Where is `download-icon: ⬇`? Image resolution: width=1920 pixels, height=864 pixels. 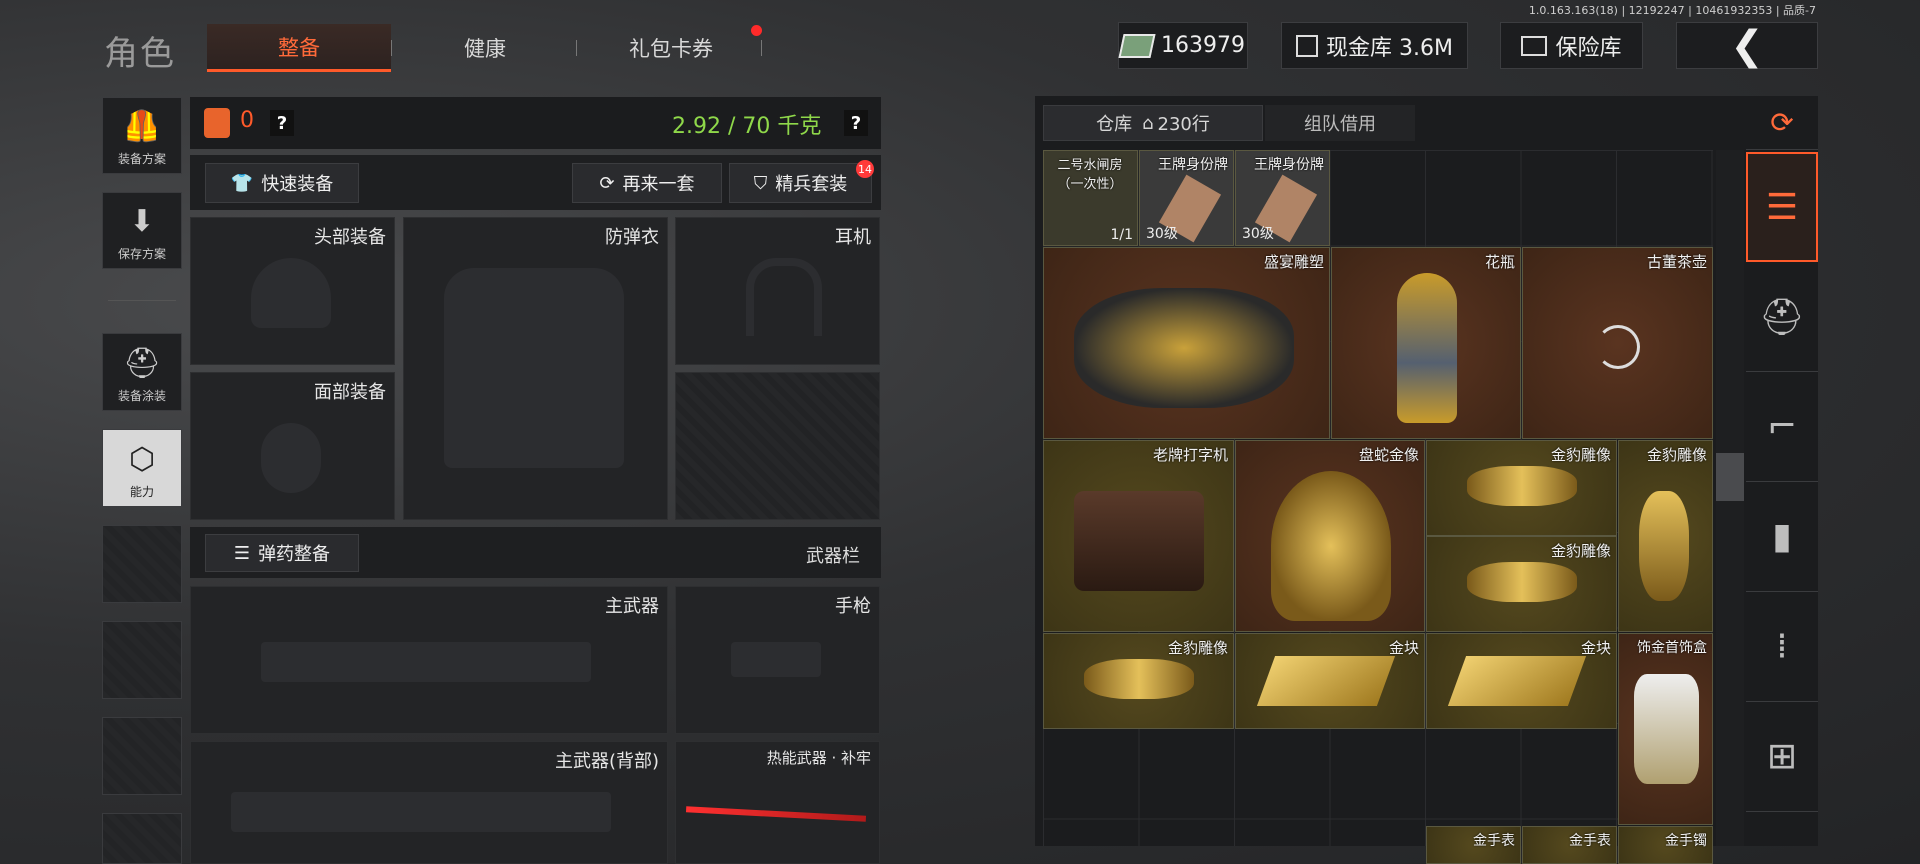 download-icon: ⬇ is located at coordinates (142, 221).